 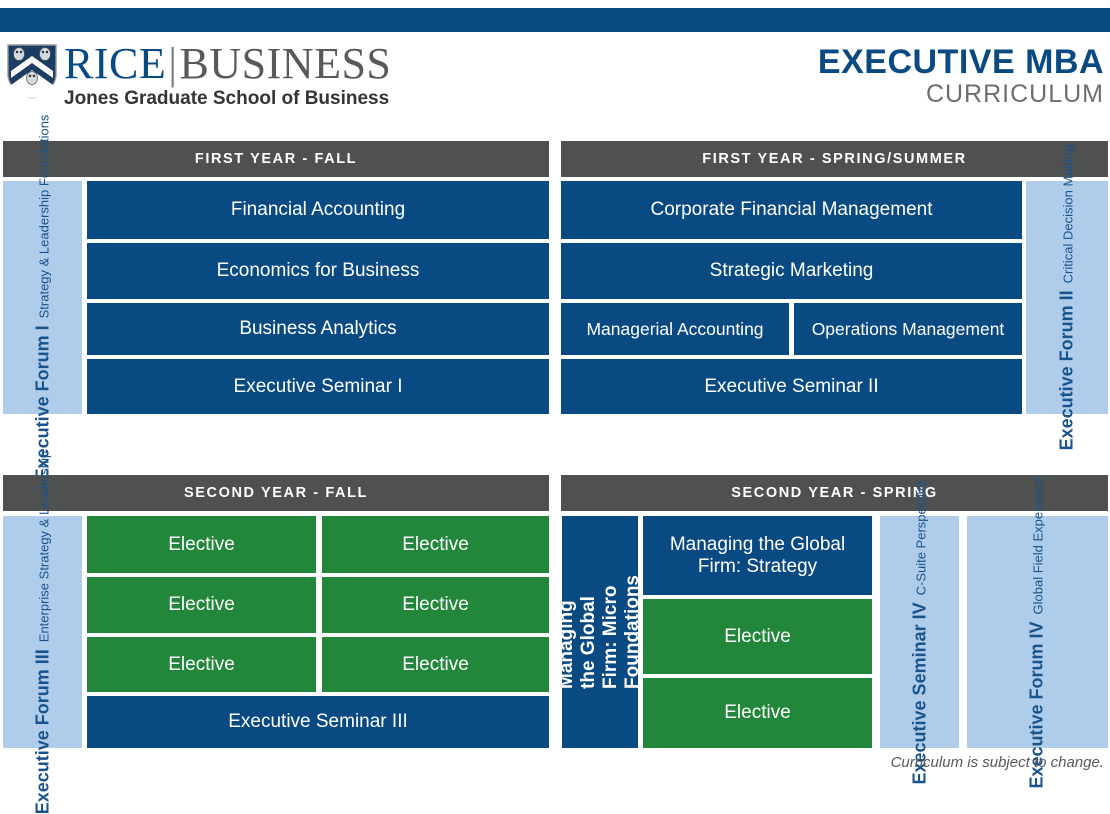 I want to click on course-box-managerial-accounting: Managerial Accounting, so click(x=675, y=329).